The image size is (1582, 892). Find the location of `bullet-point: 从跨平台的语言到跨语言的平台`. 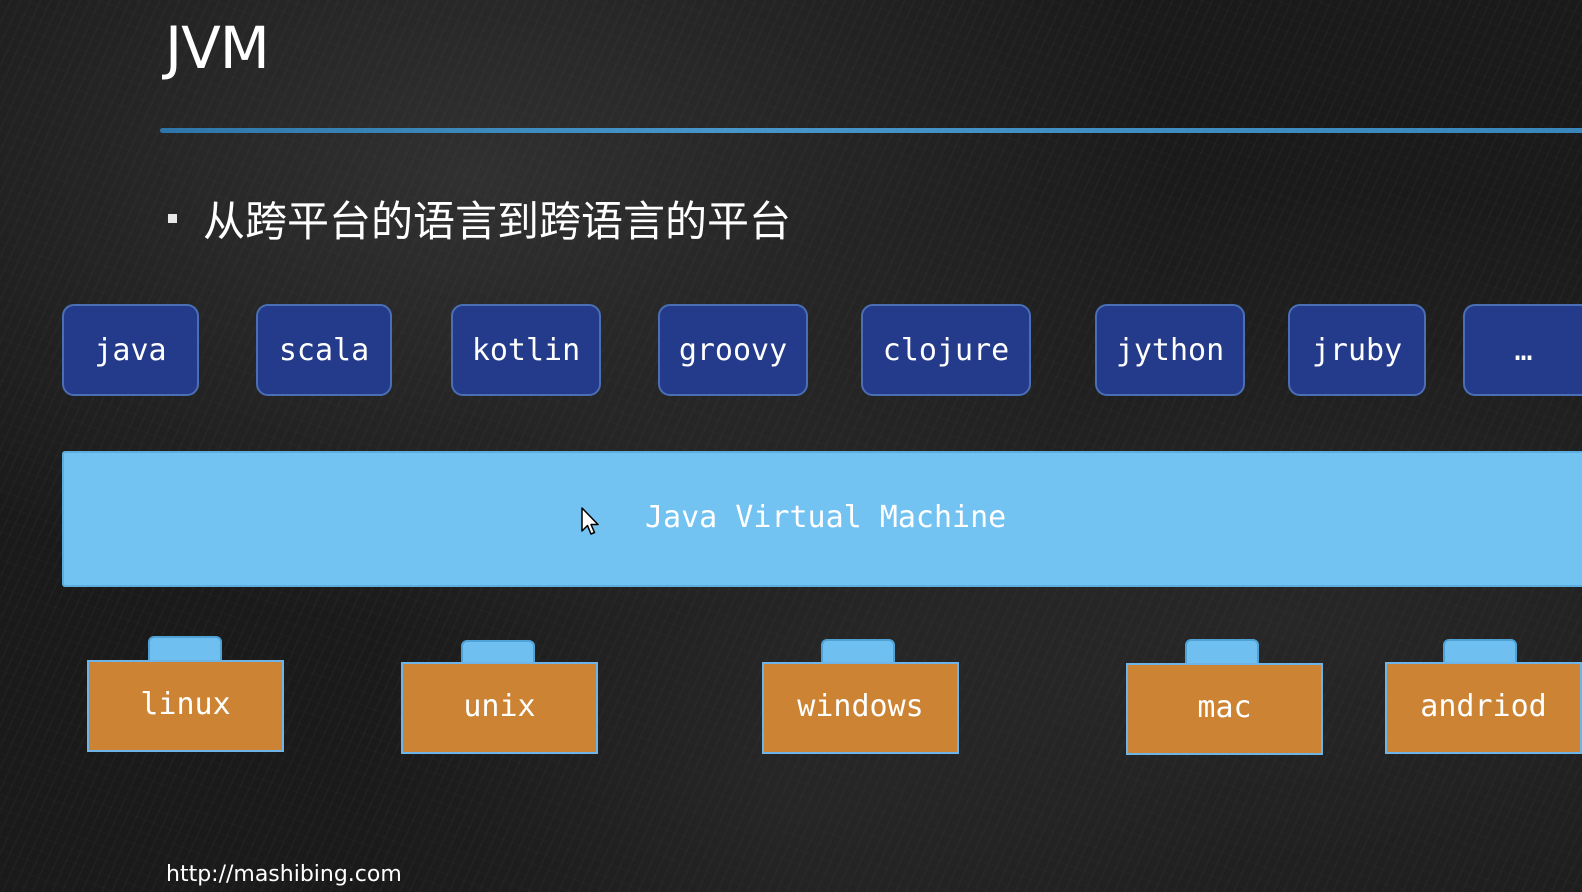

bullet-point: 从跨平台的语言到跨语言的平台 is located at coordinates (479, 218).